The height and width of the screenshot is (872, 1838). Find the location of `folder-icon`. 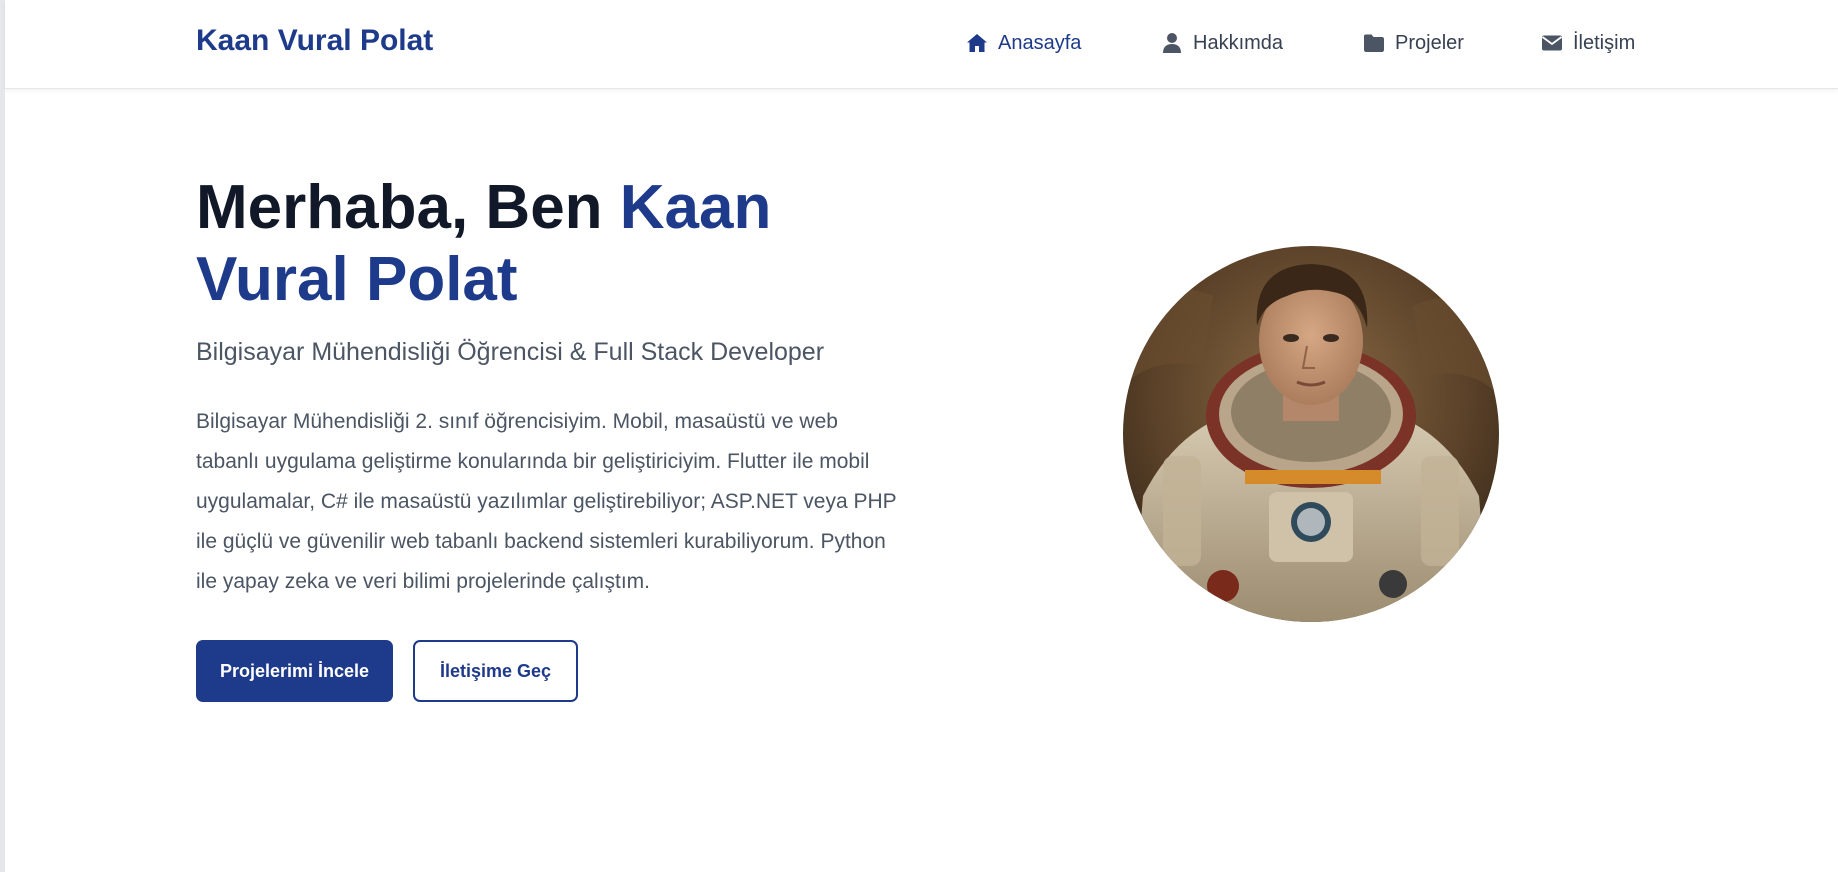

folder-icon is located at coordinates (1374, 43).